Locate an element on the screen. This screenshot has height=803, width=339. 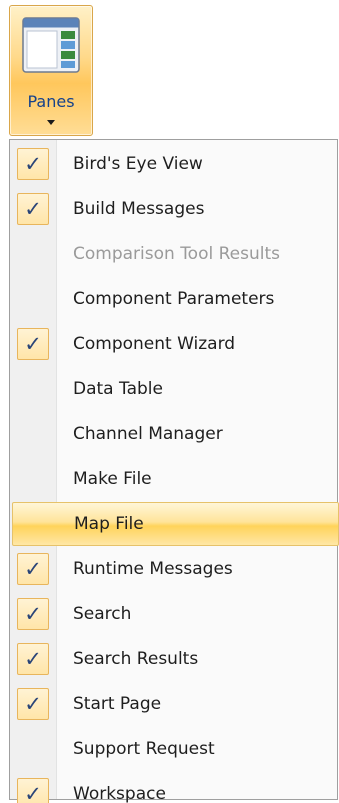
menu-item: Comparison Tool Results is located at coordinates (173, 254).